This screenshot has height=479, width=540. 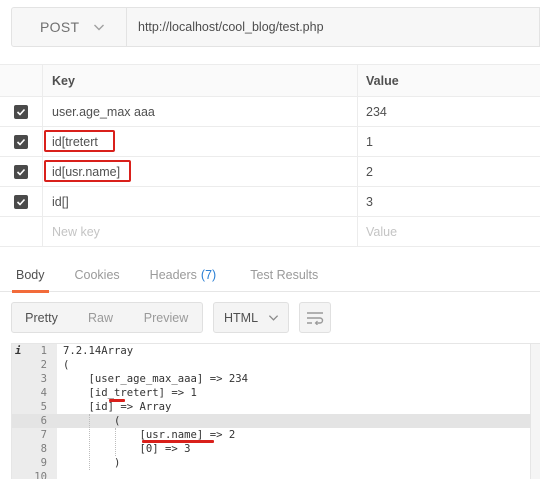 I want to click on method-label: POST, so click(x=60, y=27).